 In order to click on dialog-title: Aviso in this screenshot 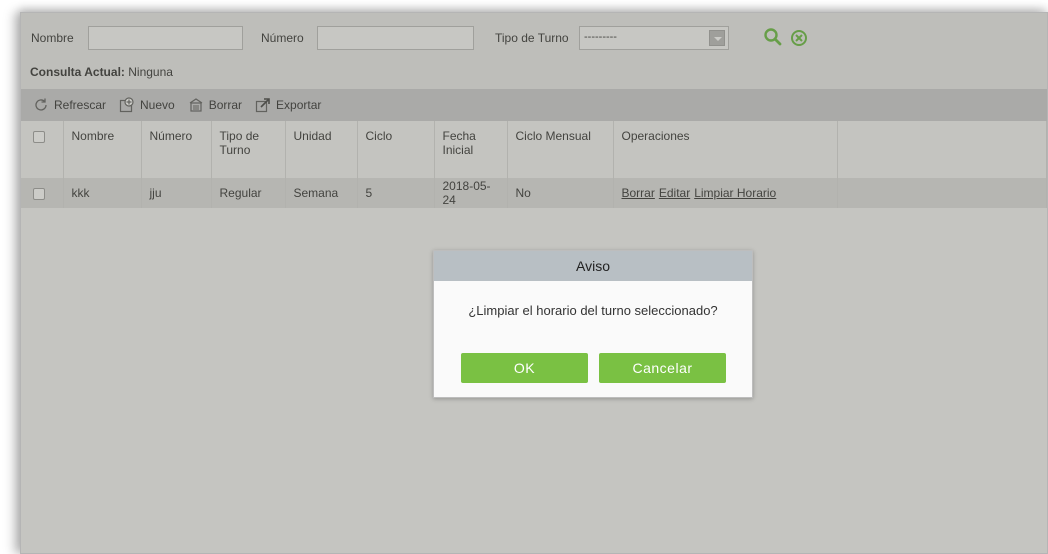, I will do `click(593, 266)`.